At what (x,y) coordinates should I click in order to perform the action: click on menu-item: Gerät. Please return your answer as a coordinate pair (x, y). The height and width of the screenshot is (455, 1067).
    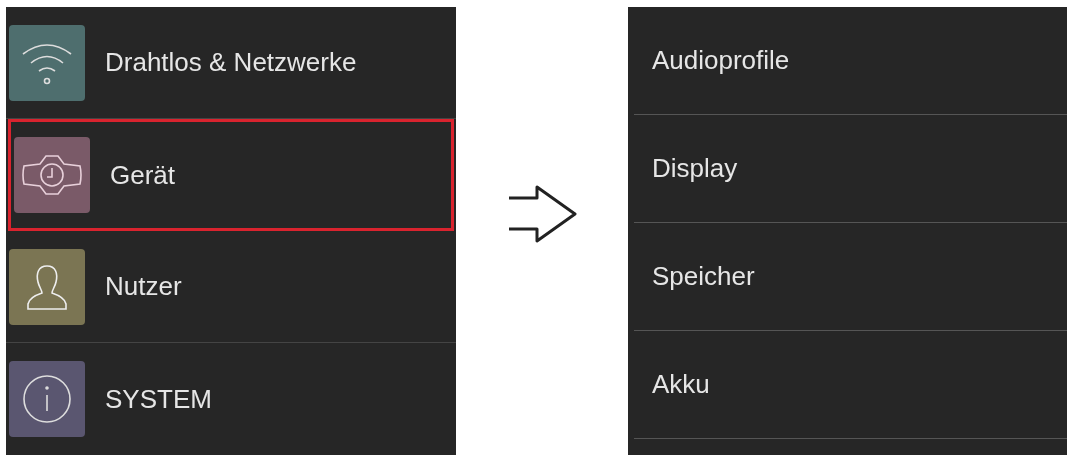
    Looking at the image, I should click on (231, 175).